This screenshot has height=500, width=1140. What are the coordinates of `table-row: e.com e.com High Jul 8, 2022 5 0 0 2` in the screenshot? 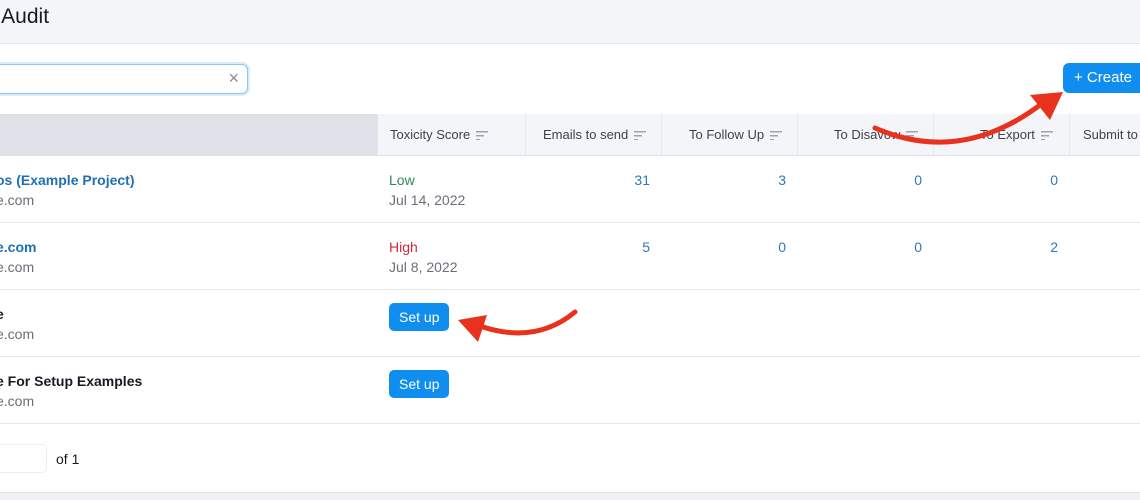 It's located at (570, 256).